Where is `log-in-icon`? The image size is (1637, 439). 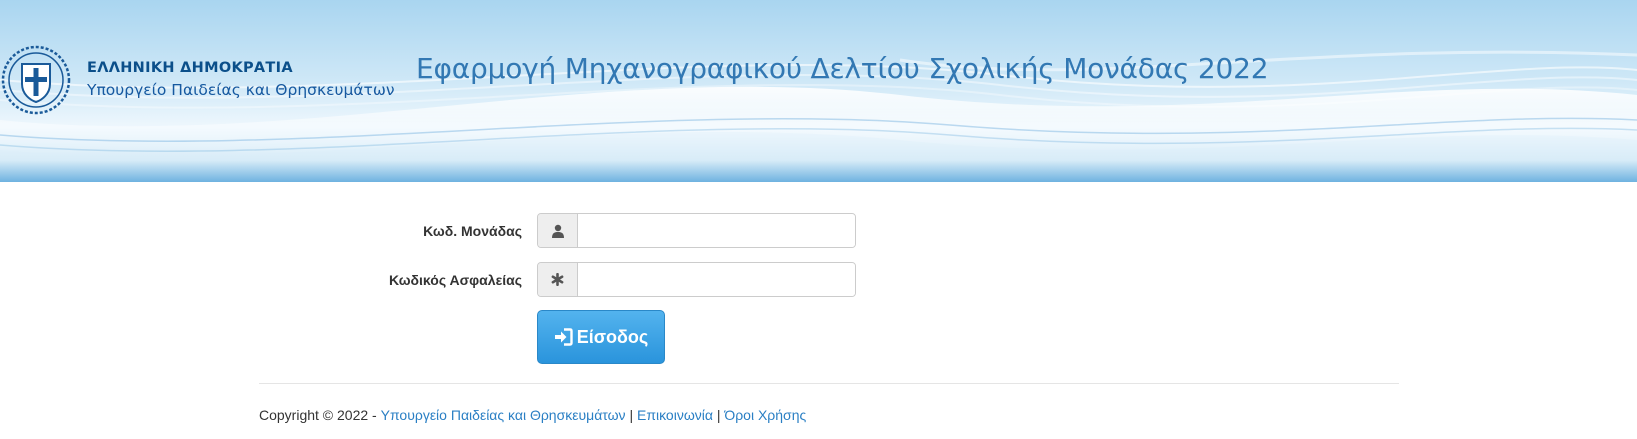
log-in-icon is located at coordinates (563, 337).